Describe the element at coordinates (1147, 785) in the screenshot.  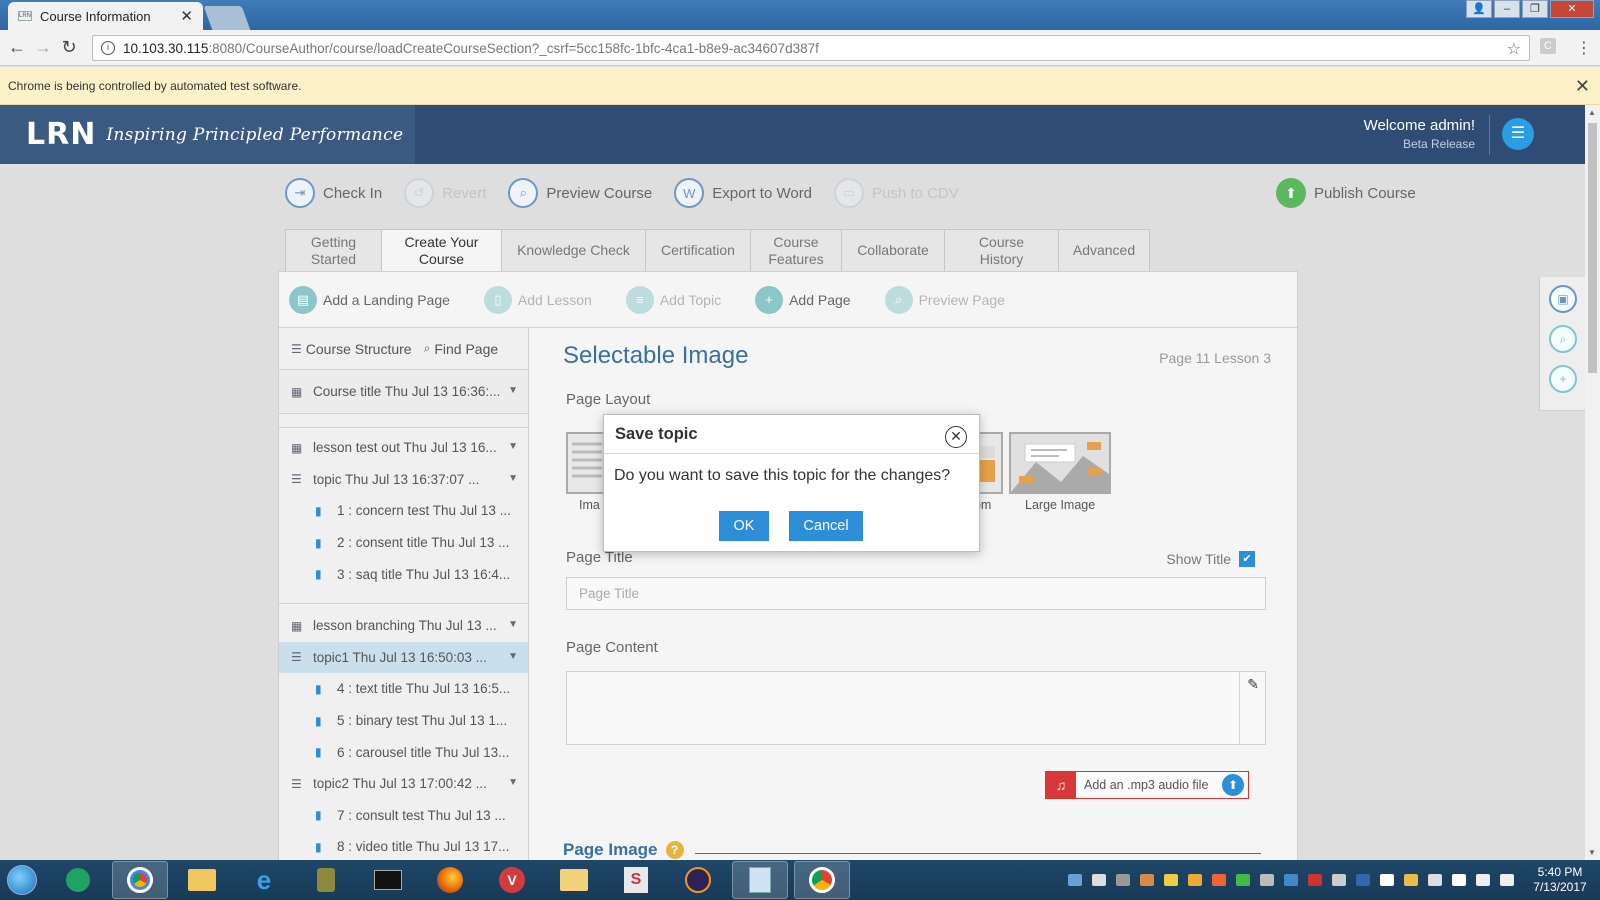
I see `add-audio-button: ♫ Add an .mp3 audio file ⬆` at that location.